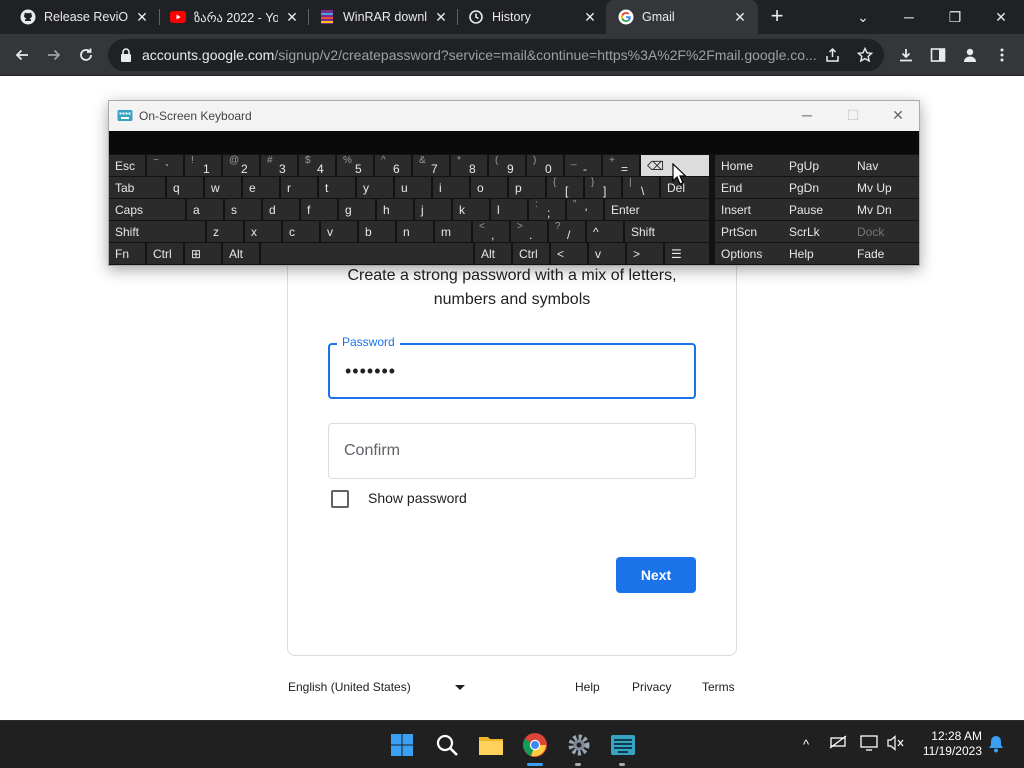 The image size is (1024, 768). Describe the element at coordinates (203, 253) in the screenshot. I see `osk-key: ⊞` at that location.